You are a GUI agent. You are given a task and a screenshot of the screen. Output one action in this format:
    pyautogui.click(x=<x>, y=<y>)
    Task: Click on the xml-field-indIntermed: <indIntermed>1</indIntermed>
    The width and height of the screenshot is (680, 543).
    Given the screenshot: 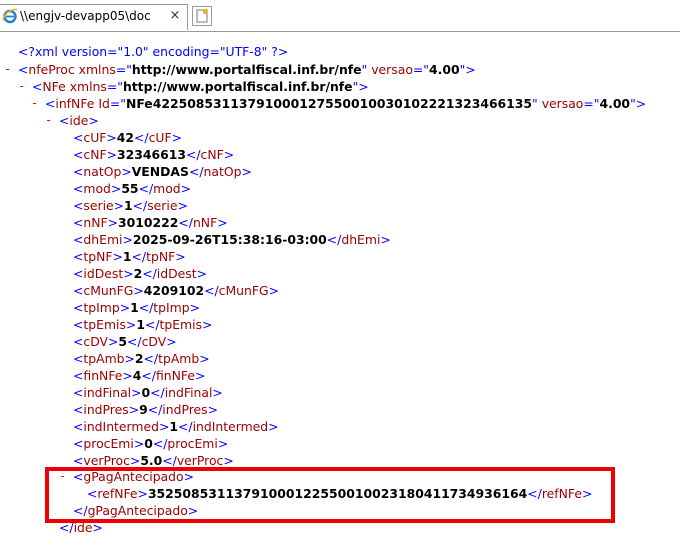 What is the action you would take?
    pyautogui.click(x=176, y=426)
    